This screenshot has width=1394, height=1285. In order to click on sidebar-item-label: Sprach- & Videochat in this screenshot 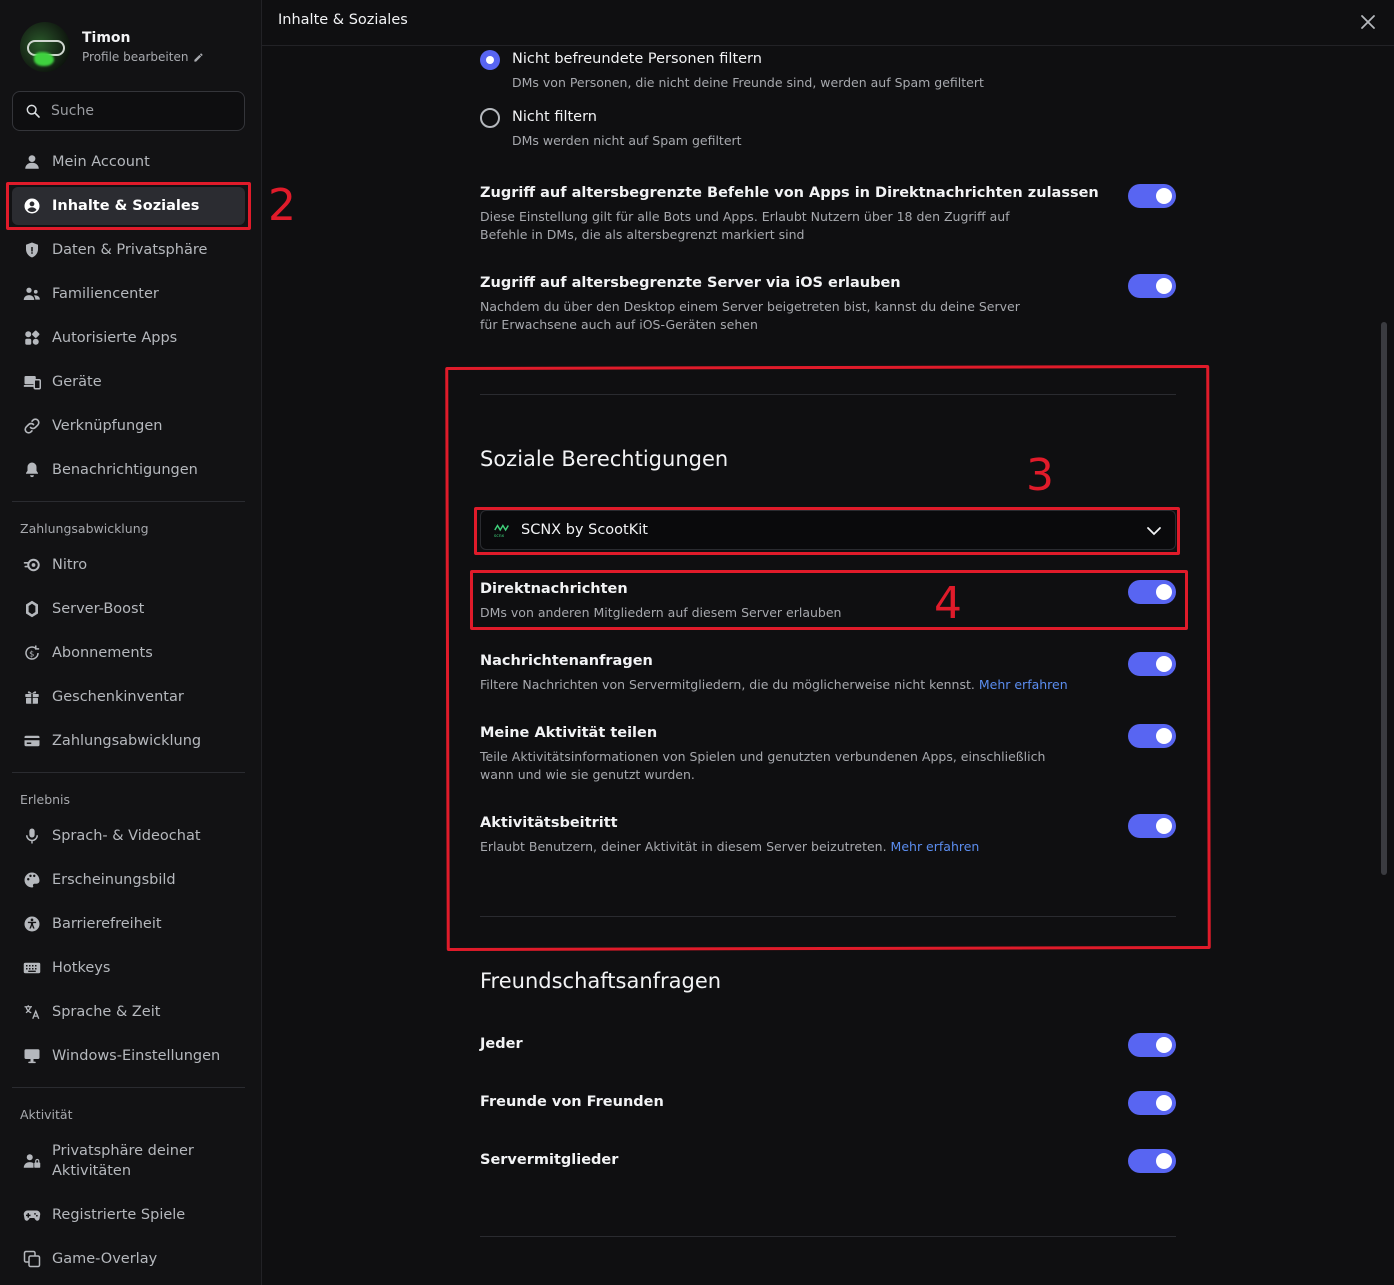, I will do `click(126, 836)`.